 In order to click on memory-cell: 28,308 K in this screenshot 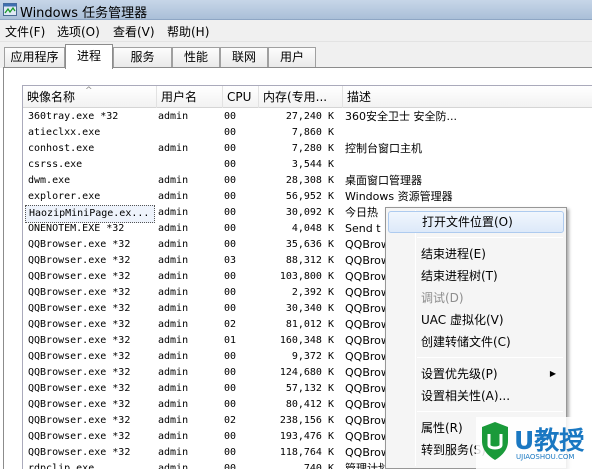, I will do `click(309, 180)`.